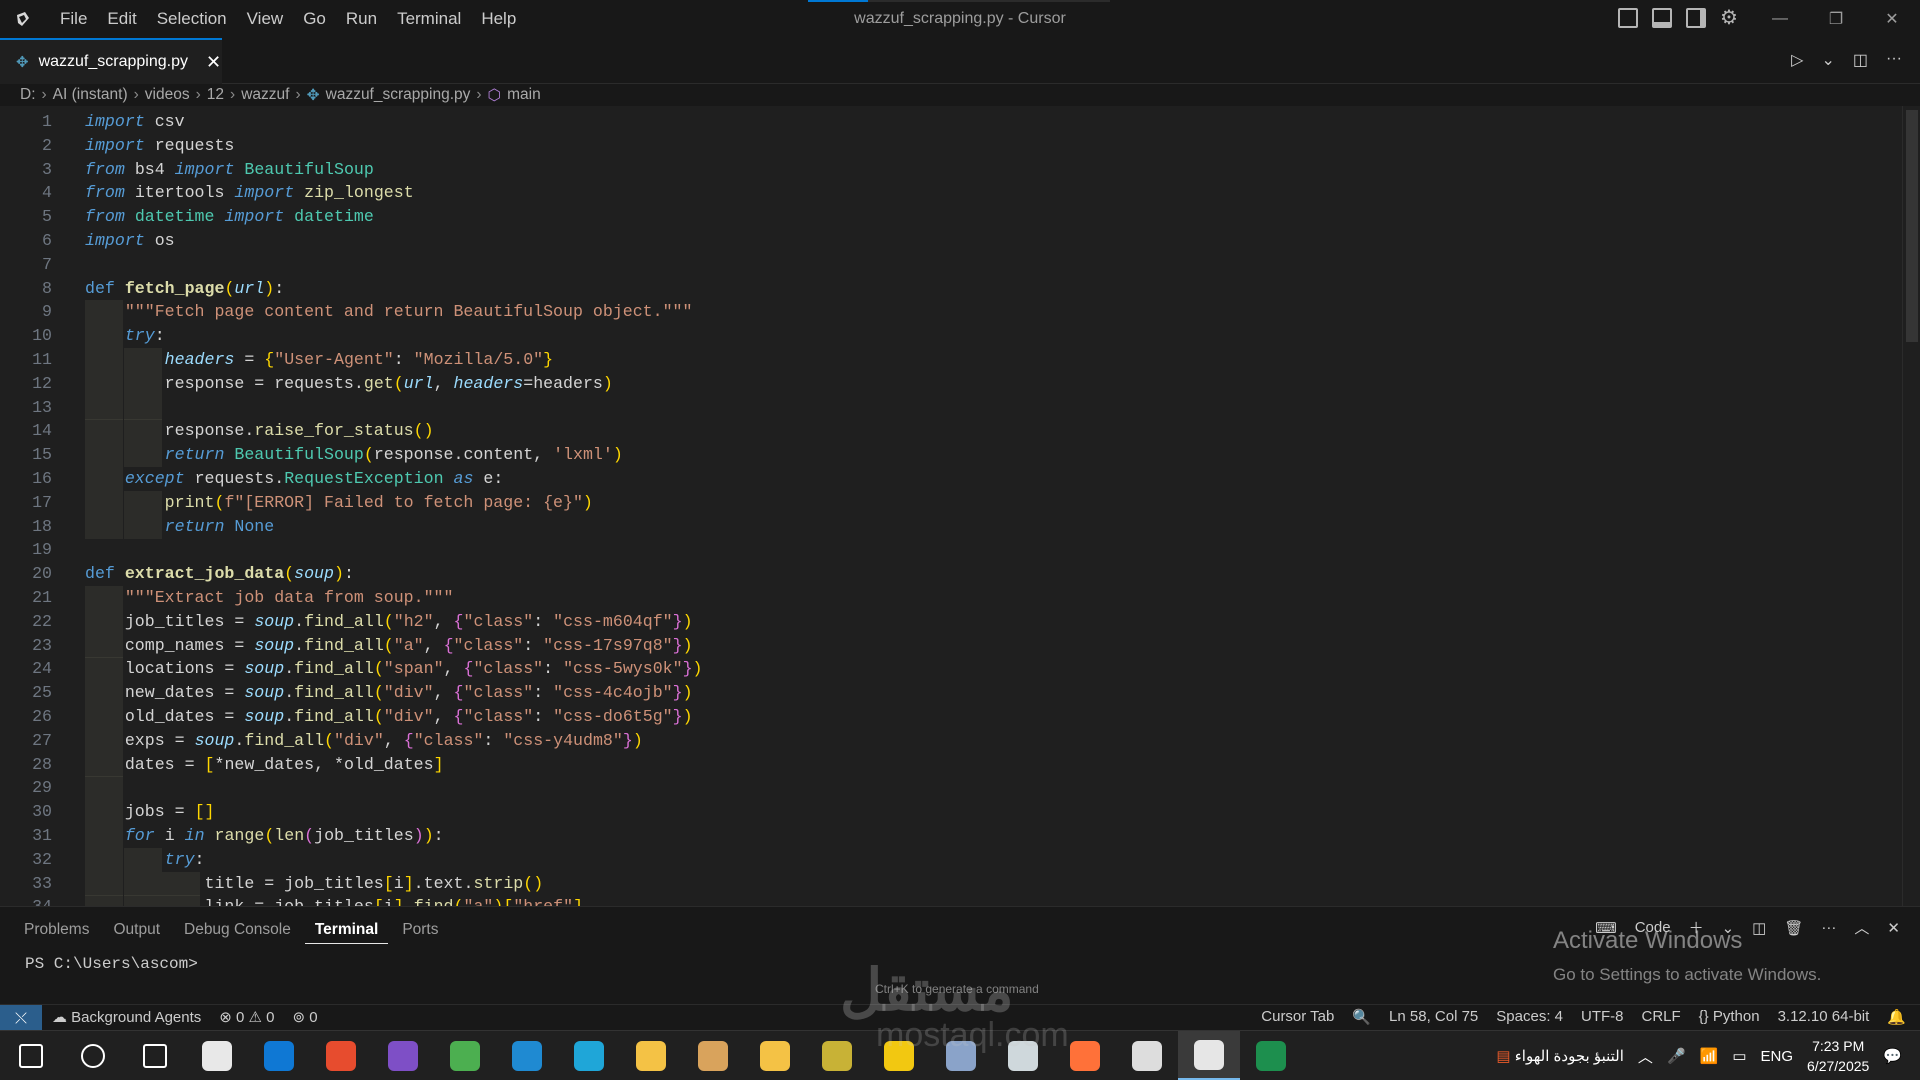  Describe the element at coordinates (237, 930) in the screenshot. I see `tab-debug-console: Debug Console` at that location.